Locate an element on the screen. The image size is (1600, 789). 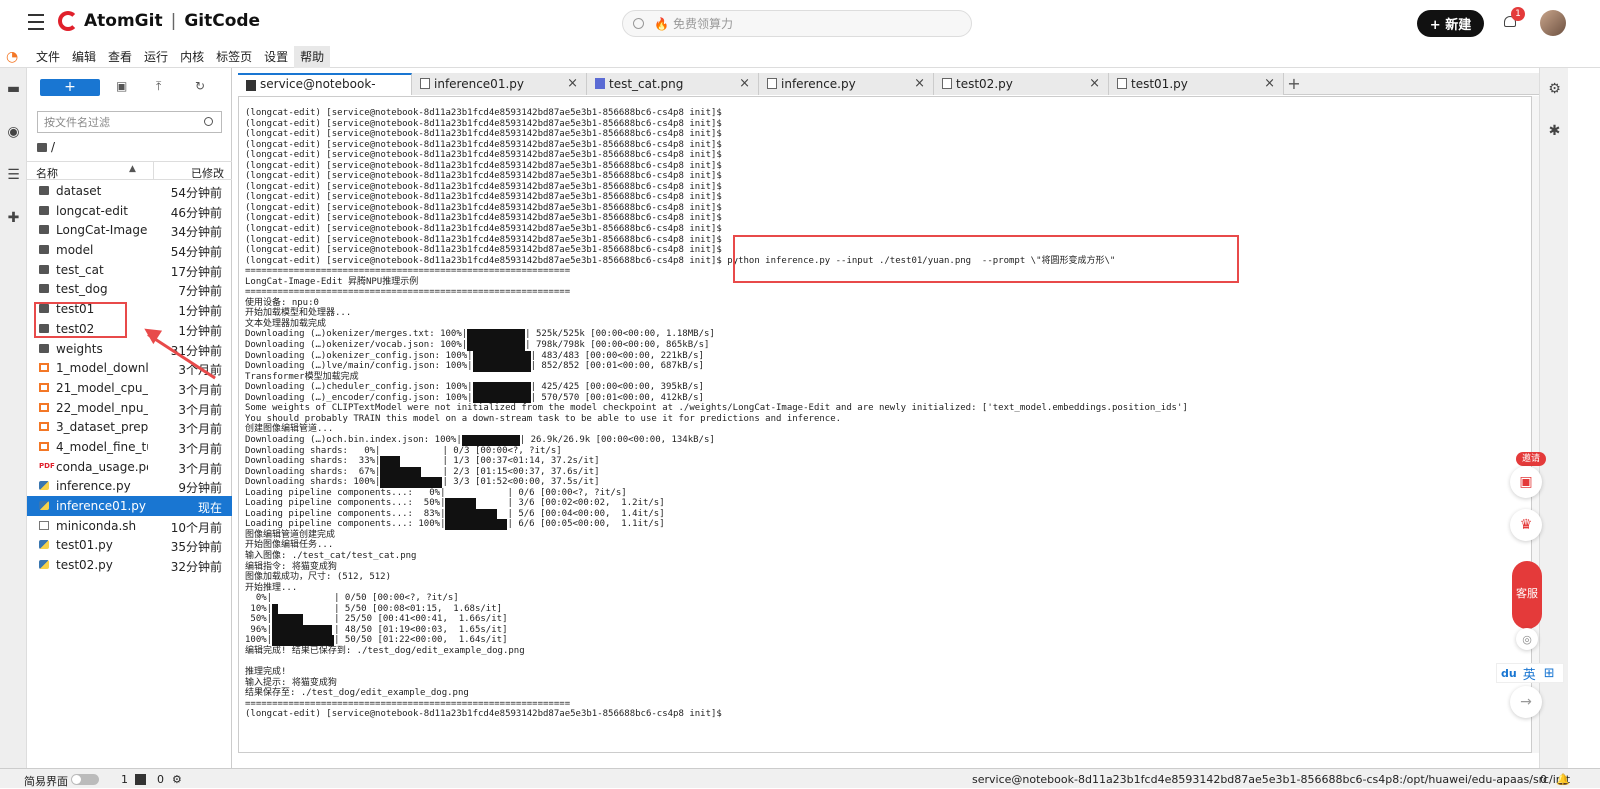
search-input: 🔥 免费领算力 is located at coordinates (797, 23).